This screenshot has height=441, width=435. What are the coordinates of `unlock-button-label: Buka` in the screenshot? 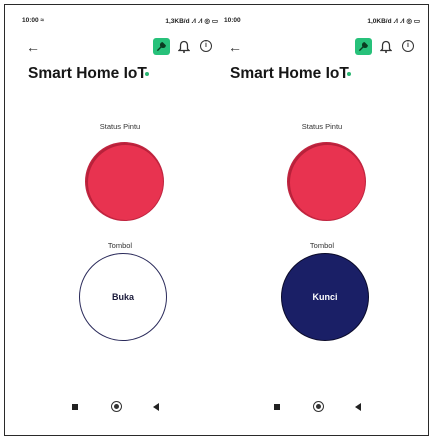 It's located at (122, 297).